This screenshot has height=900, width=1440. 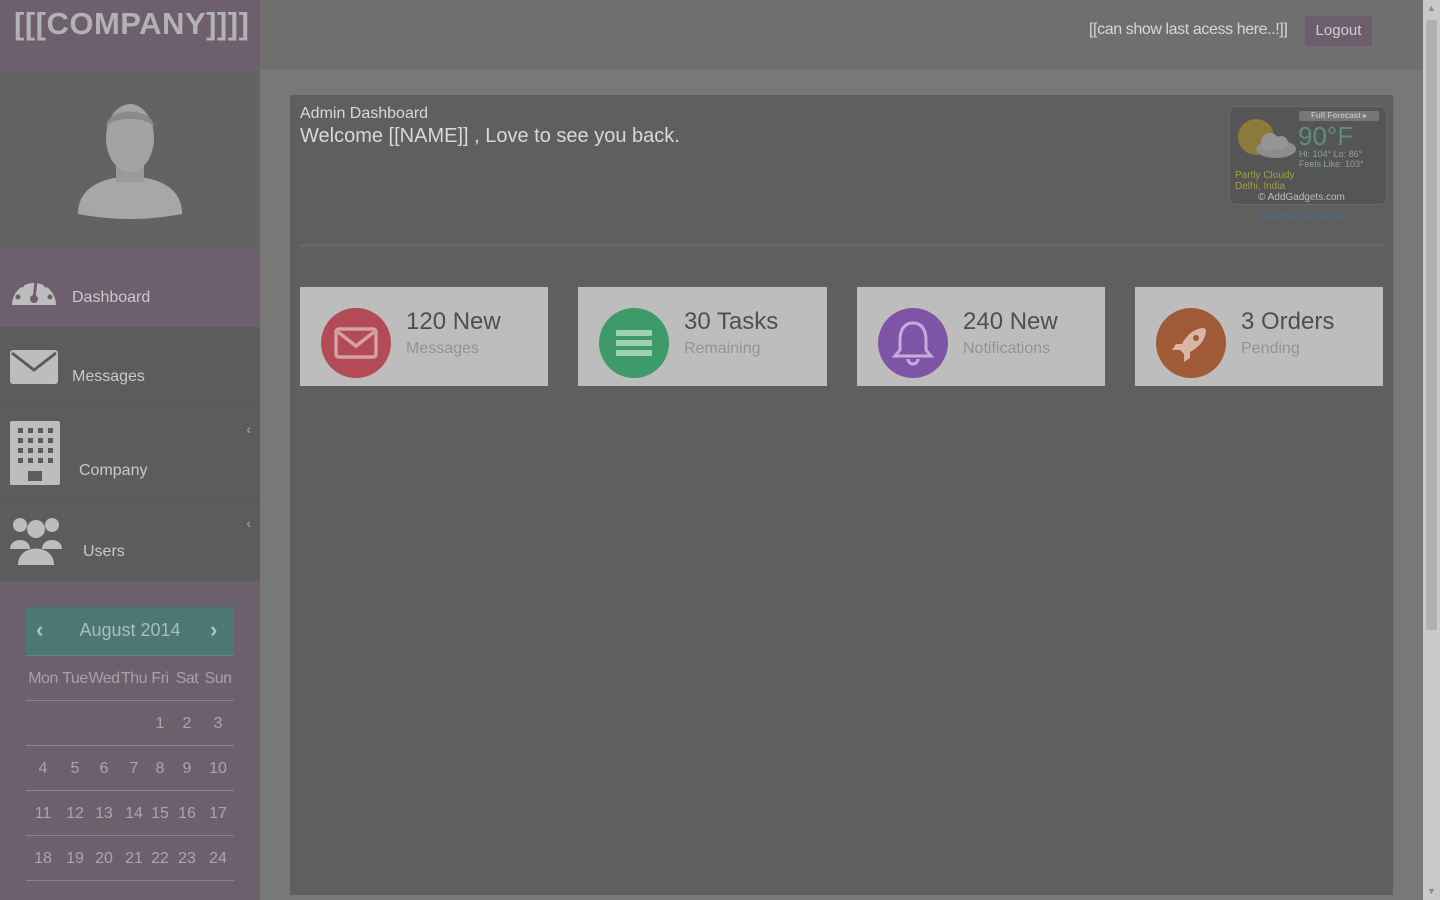 I want to click on avatar, so click(x=130, y=161).